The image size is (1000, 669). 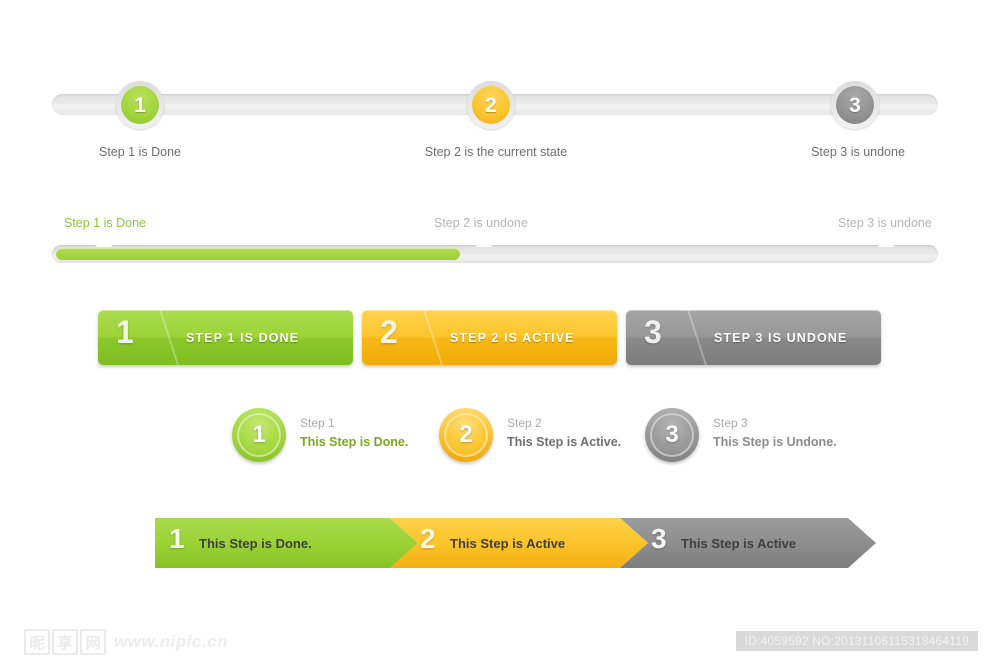 I want to click on progress-label-3: Step 3 is undone, so click(x=885, y=223).